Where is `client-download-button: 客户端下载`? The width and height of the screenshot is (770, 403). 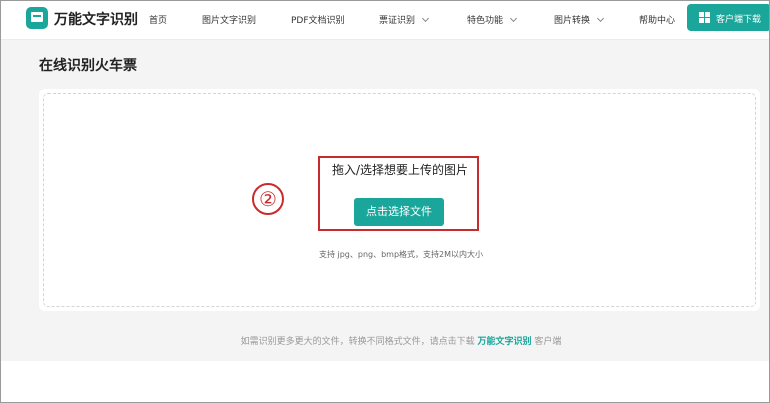 client-download-button: 客户端下载 is located at coordinates (728, 17).